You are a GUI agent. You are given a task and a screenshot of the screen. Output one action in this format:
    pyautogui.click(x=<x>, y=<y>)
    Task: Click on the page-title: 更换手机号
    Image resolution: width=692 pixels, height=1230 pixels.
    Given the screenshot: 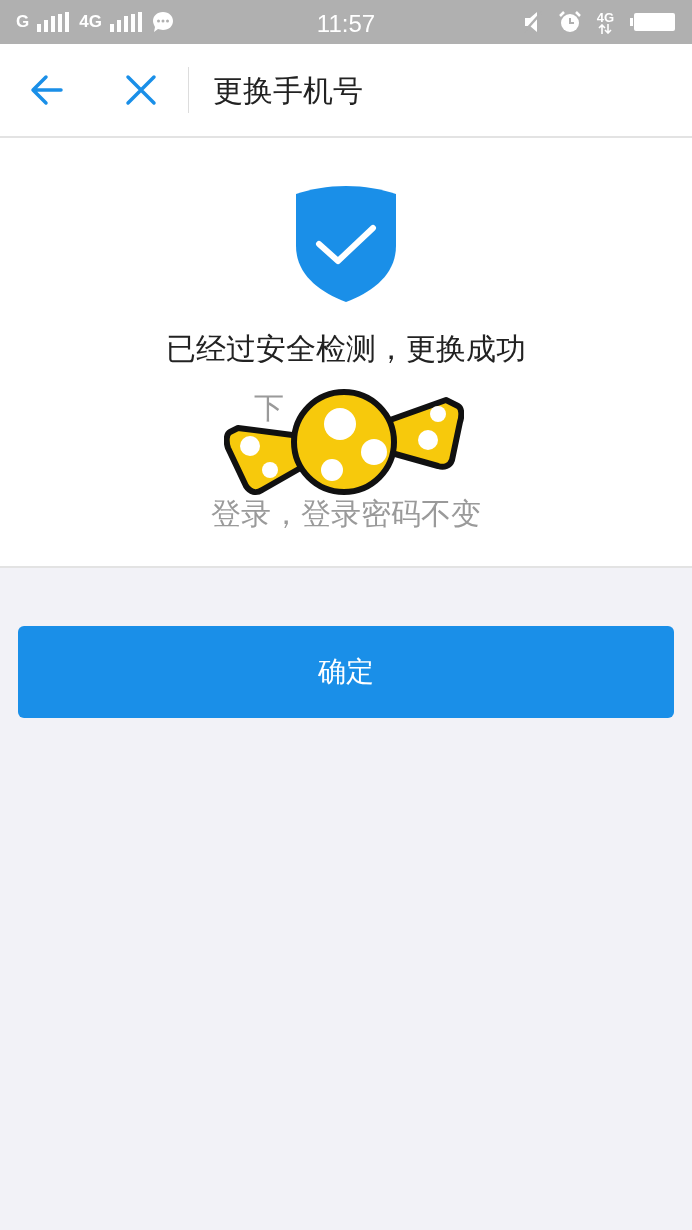 What is the action you would take?
    pyautogui.click(x=288, y=90)
    